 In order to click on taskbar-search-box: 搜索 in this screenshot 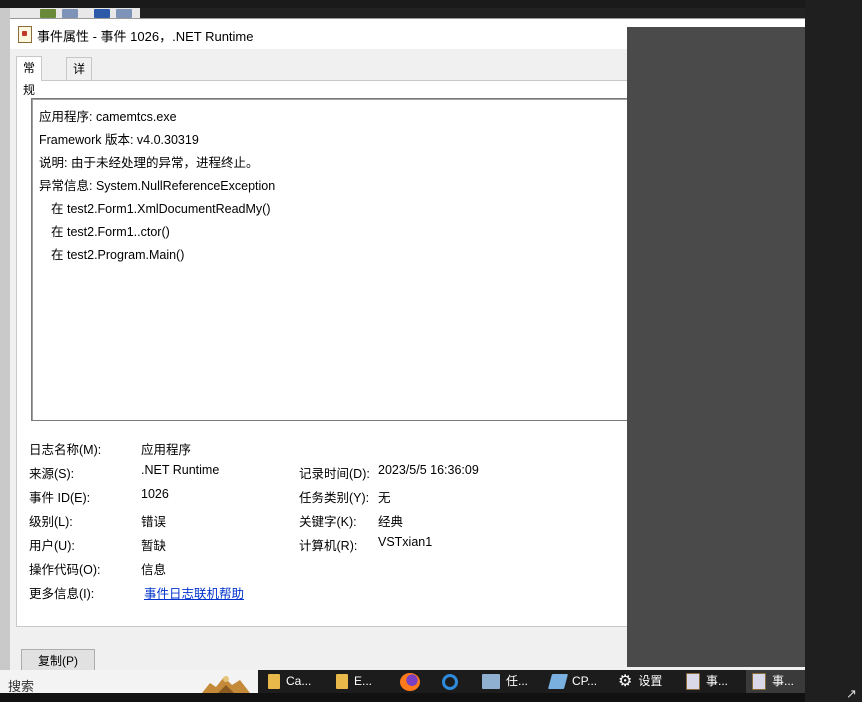, I will do `click(129, 682)`.